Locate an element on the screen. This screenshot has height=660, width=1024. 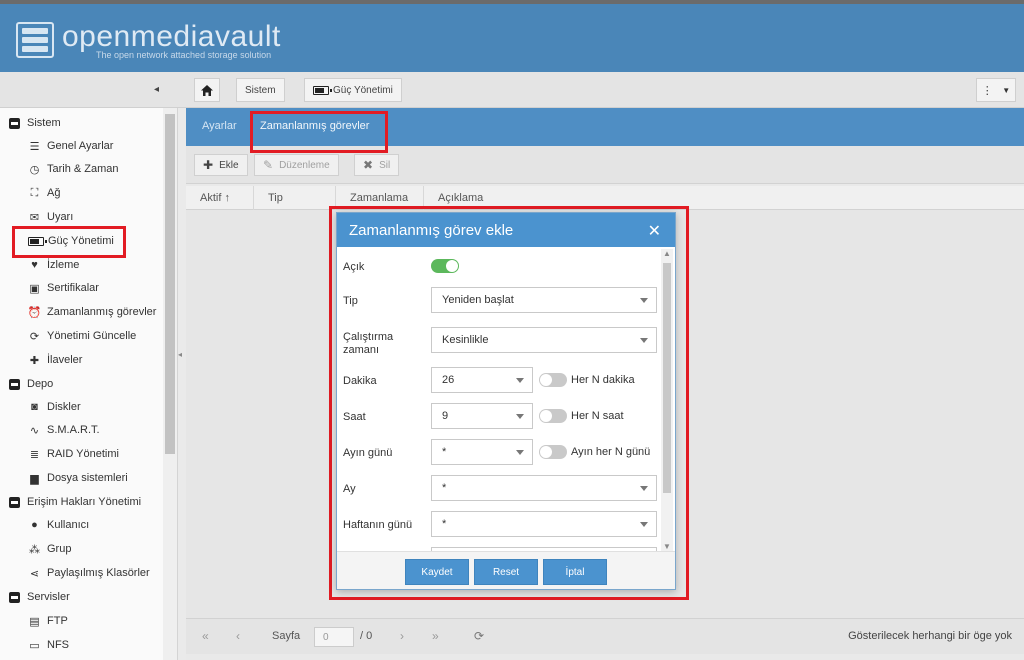
sidebar-item-izleme: ♥ İzleme is located at coordinates (53, 265).